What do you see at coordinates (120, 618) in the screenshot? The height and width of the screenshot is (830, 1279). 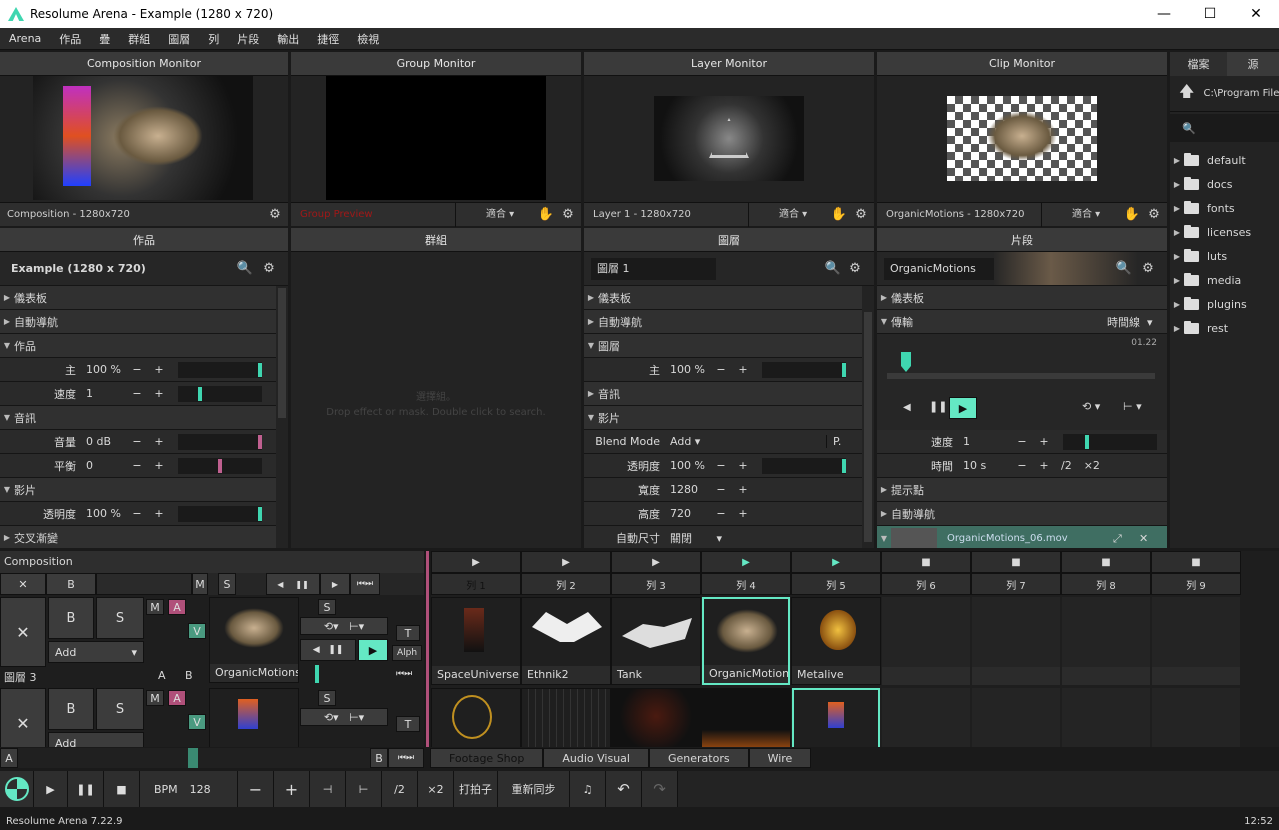 I see `solo-layer-button: S` at bounding box center [120, 618].